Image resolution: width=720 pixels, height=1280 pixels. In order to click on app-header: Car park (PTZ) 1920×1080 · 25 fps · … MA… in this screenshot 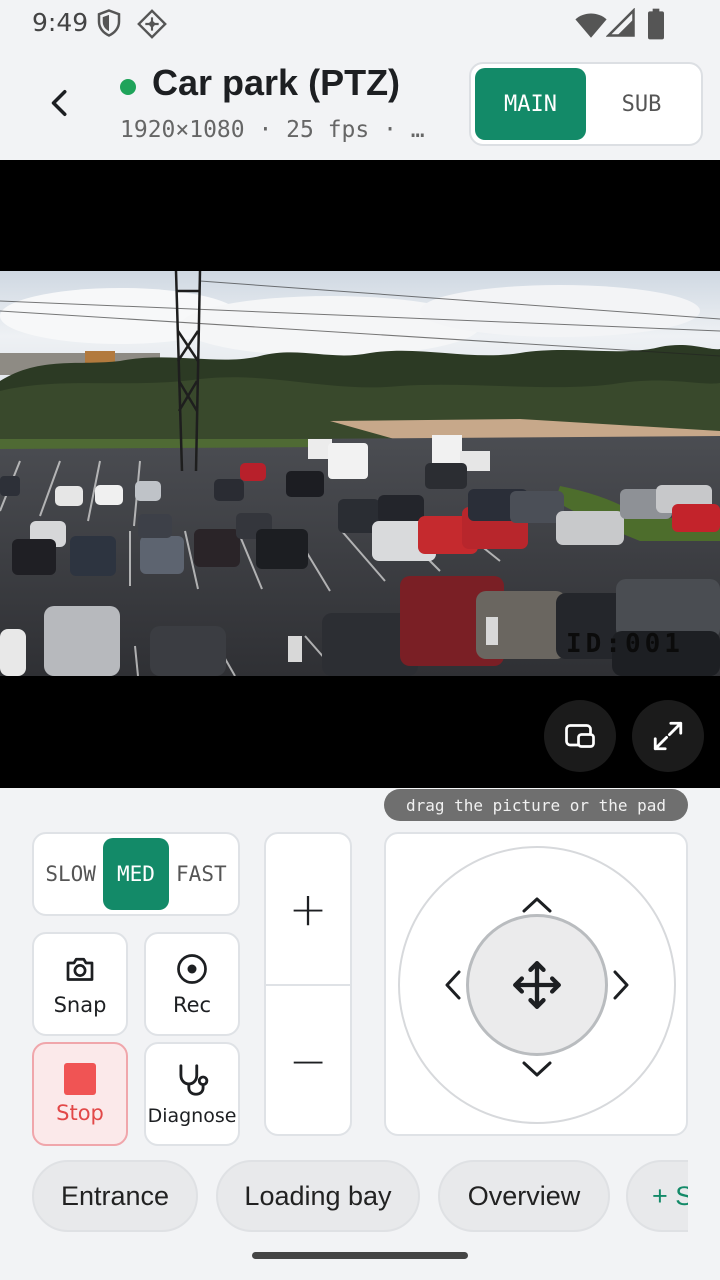, I will do `click(360, 104)`.